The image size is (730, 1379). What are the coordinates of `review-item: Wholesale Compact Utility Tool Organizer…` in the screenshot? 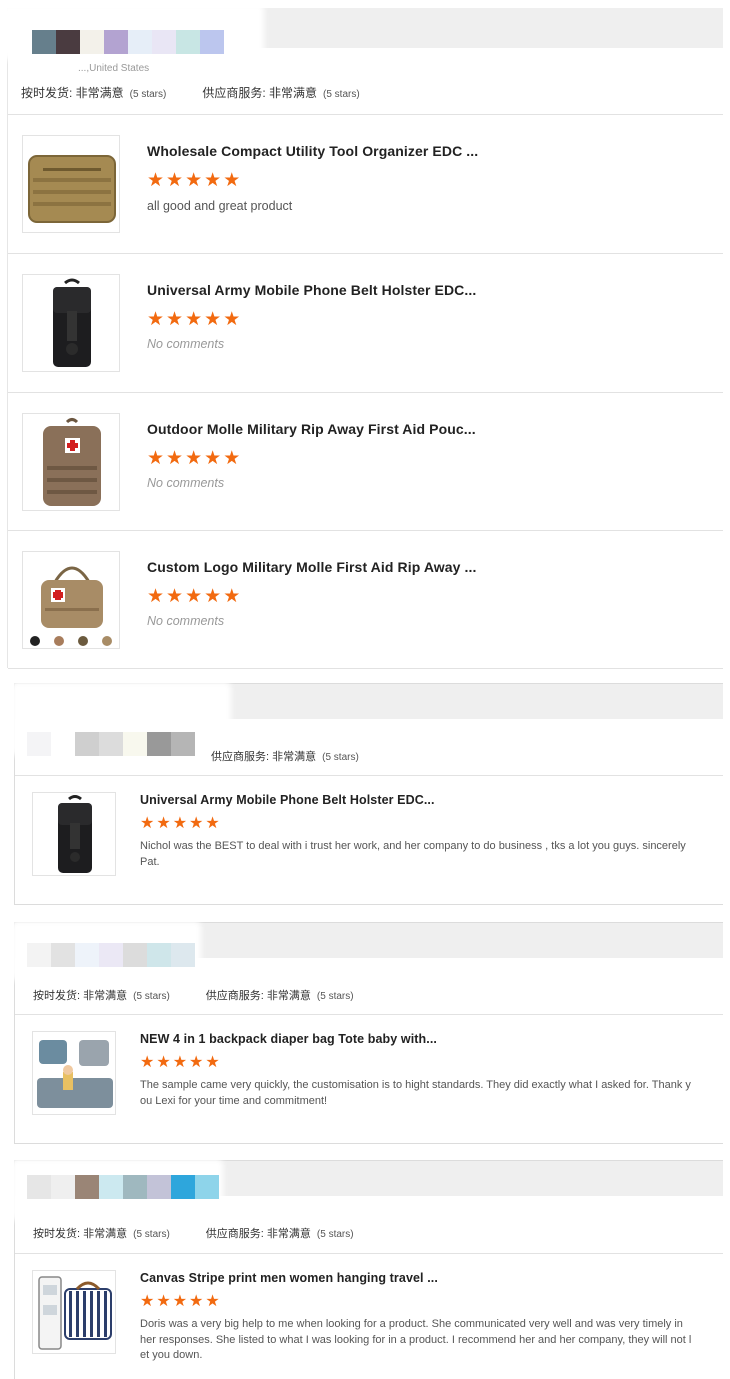 It's located at (365, 184).